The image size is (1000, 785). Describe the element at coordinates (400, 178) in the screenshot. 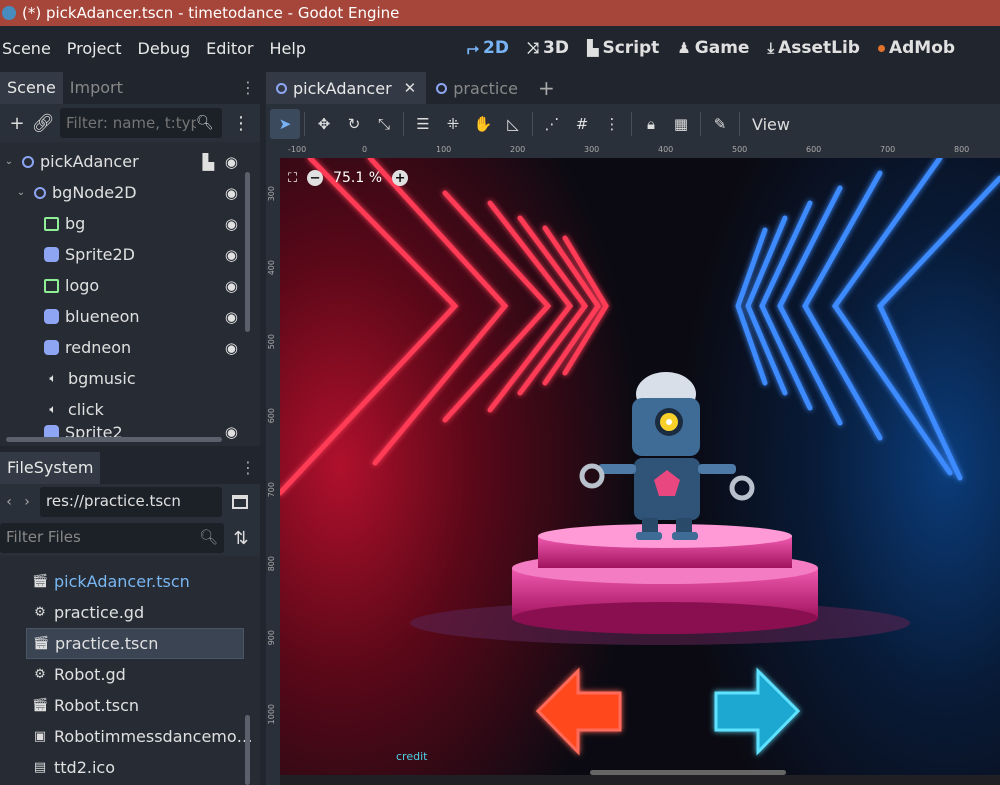

I see `zoom-in-button: +` at that location.